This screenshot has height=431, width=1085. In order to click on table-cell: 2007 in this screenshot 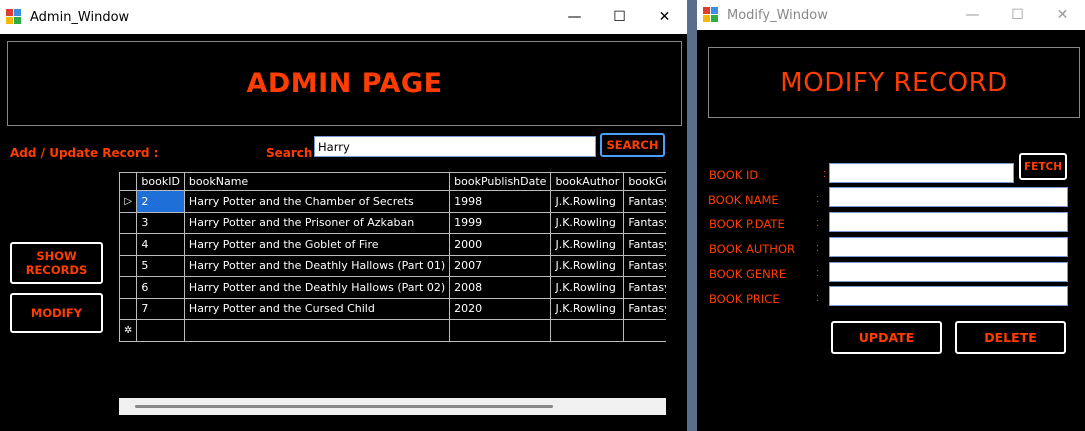, I will do `click(500, 265)`.